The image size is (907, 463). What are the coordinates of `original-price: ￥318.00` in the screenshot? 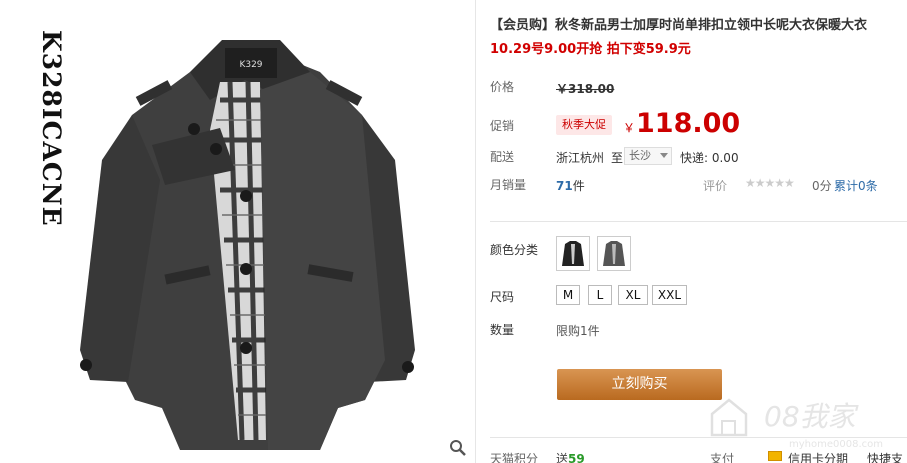 It's located at (585, 89).